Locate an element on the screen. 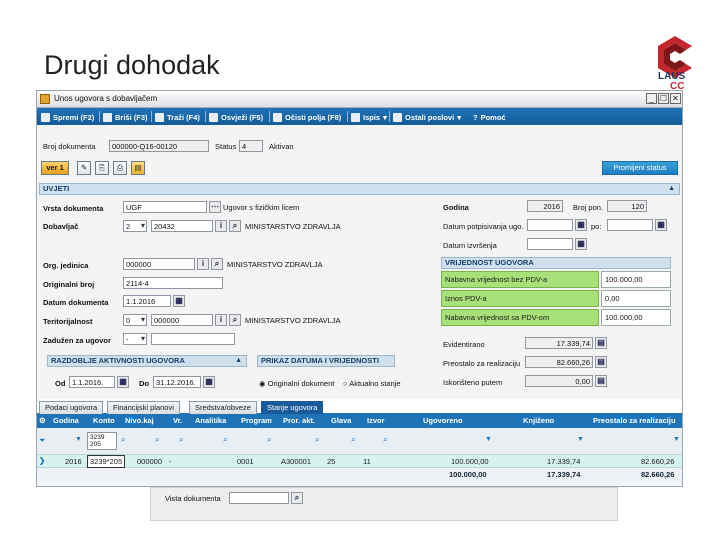  col-booked: Knjiženo is located at coordinates (538, 420).